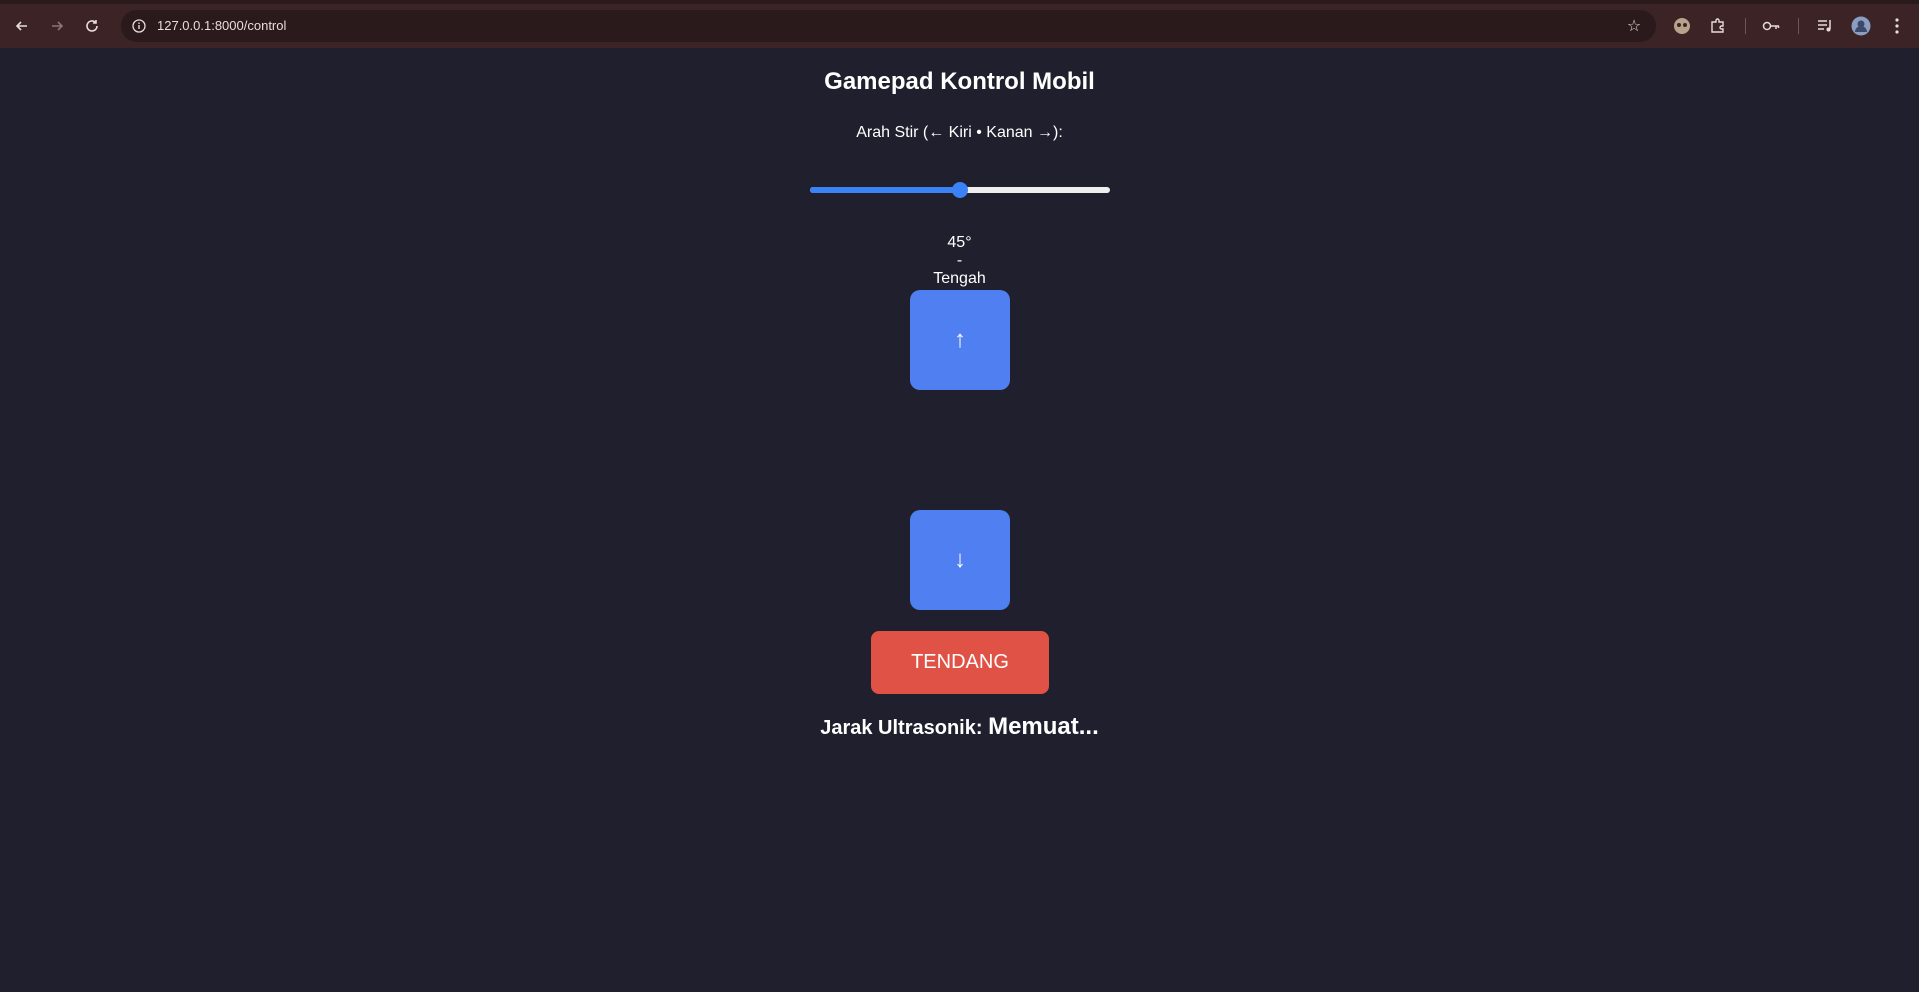 Image resolution: width=1919 pixels, height=992 pixels. What do you see at coordinates (885, 190) in the screenshot?
I see `slider-fill` at bounding box center [885, 190].